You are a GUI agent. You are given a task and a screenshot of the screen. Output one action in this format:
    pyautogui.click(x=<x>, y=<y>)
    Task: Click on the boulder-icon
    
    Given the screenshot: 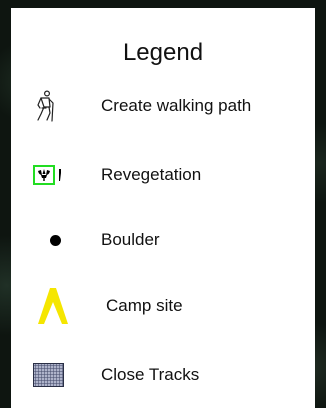 What is the action you would take?
    pyautogui.click(x=55, y=240)
    